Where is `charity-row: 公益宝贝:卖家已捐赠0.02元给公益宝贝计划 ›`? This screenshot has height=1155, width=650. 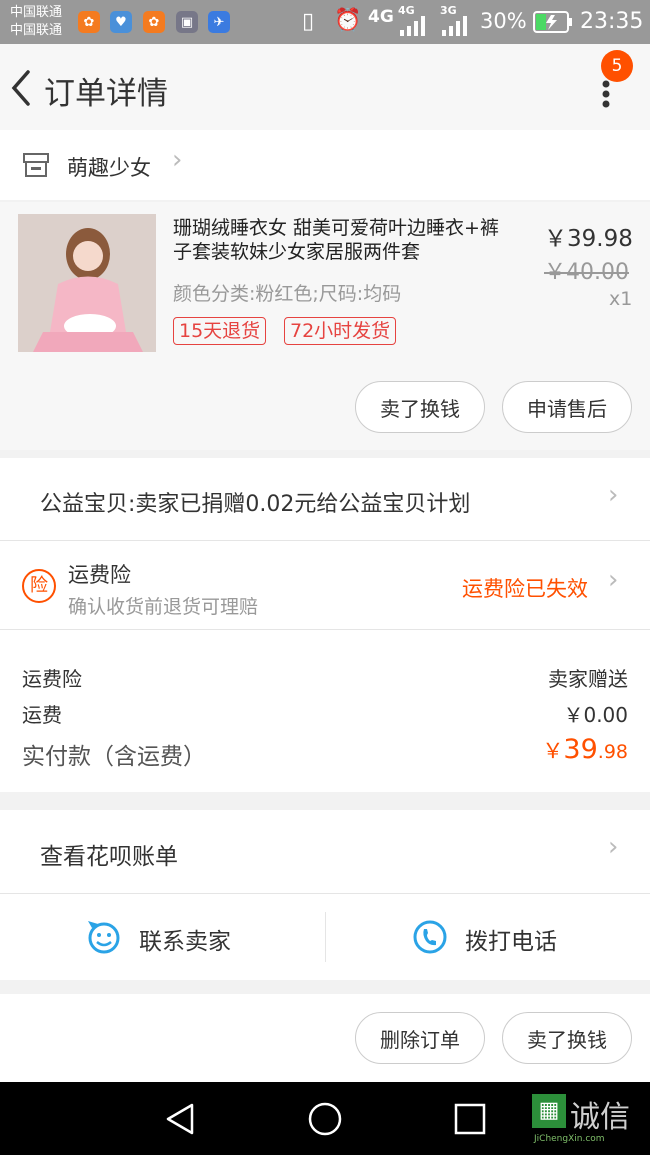
charity-row: 公益宝贝:卖家已捐赠0.02元给公益宝贝计划 › is located at coordinates (325, 499).